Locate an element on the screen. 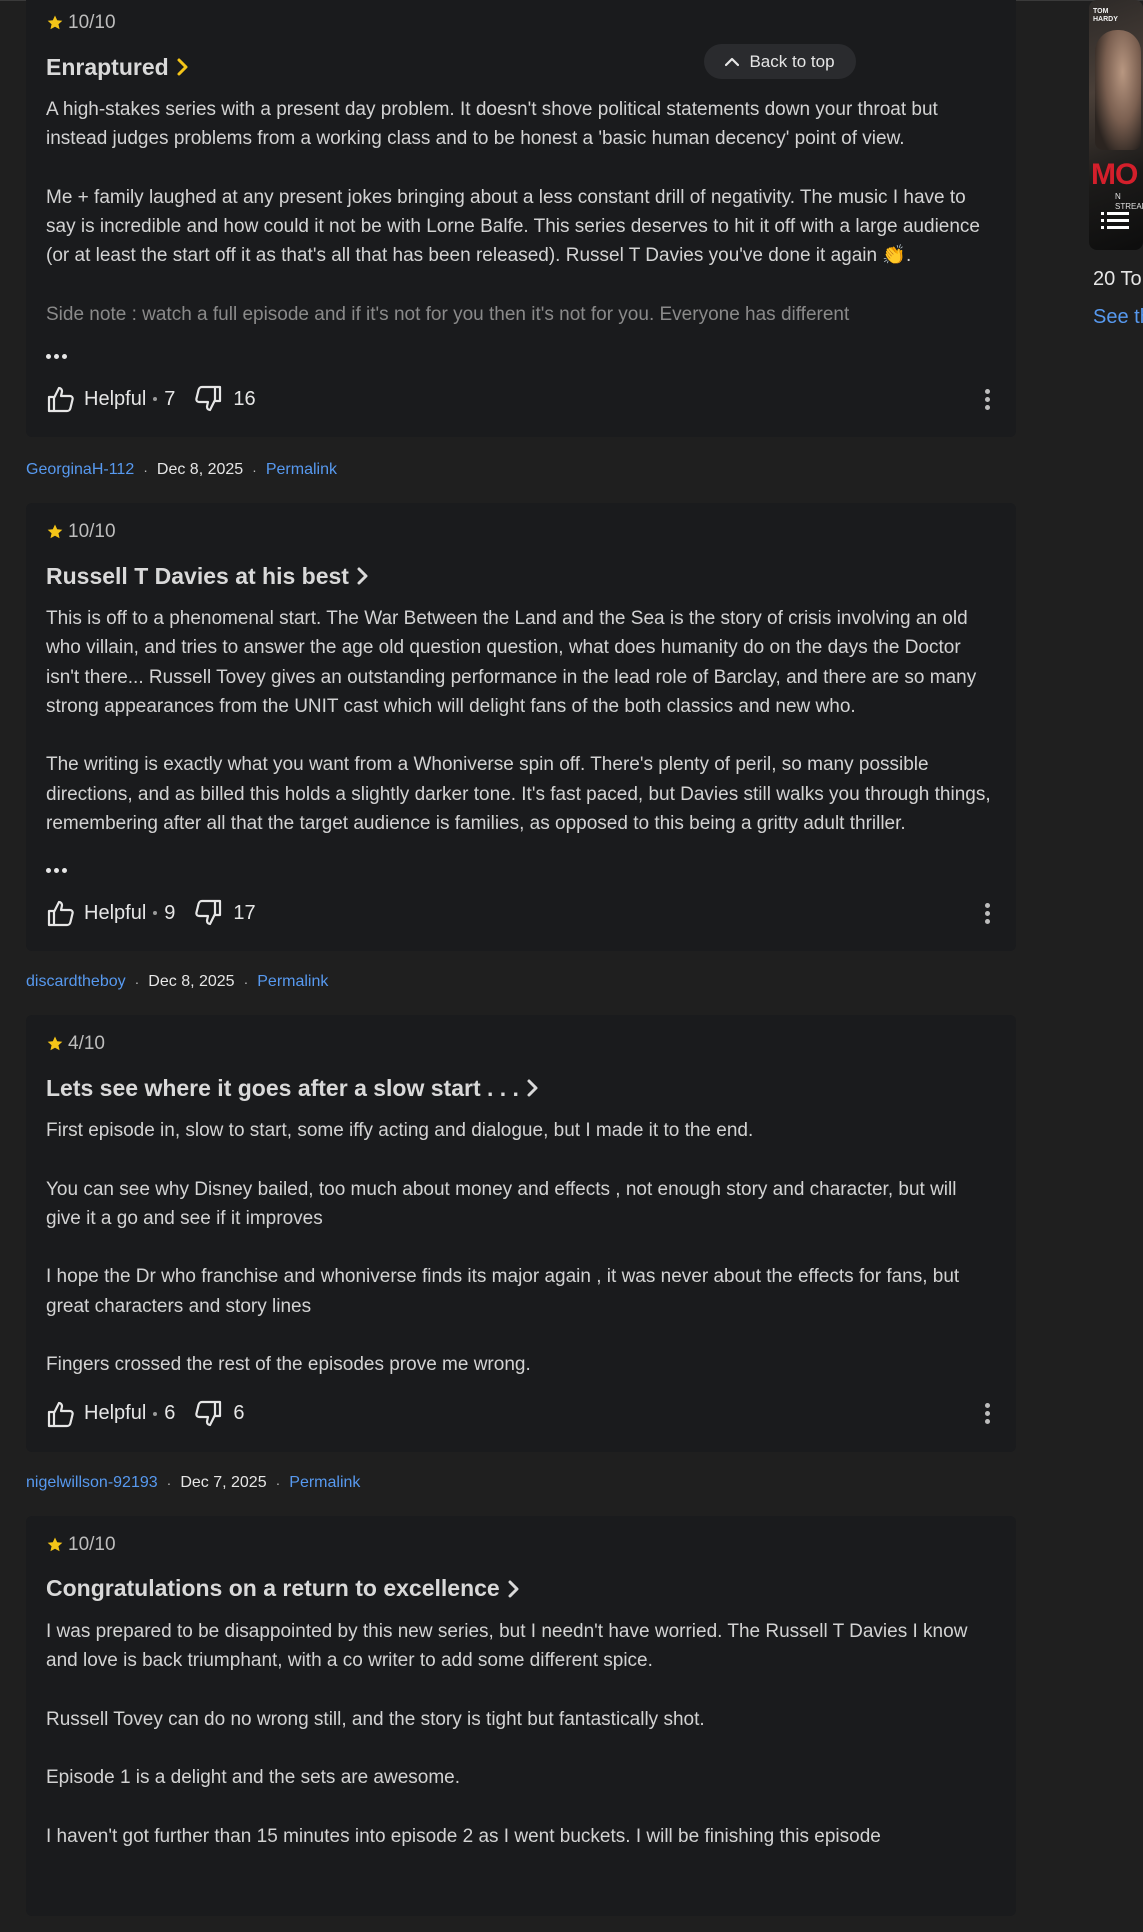 This screenshot has height=1932, width=1143. poster-sub: NSTREAM is located at coordinates (1129, 201).